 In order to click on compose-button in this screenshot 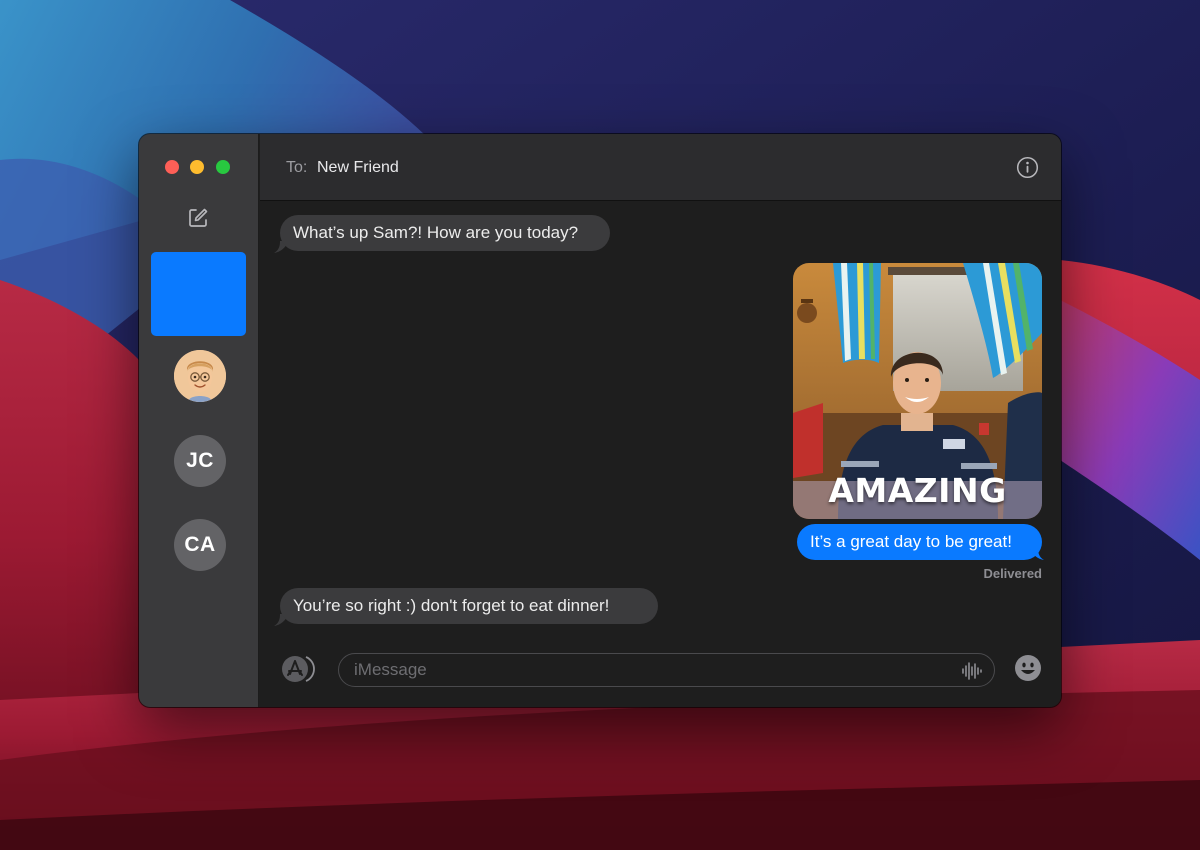, I will do `click(198, 218)`.